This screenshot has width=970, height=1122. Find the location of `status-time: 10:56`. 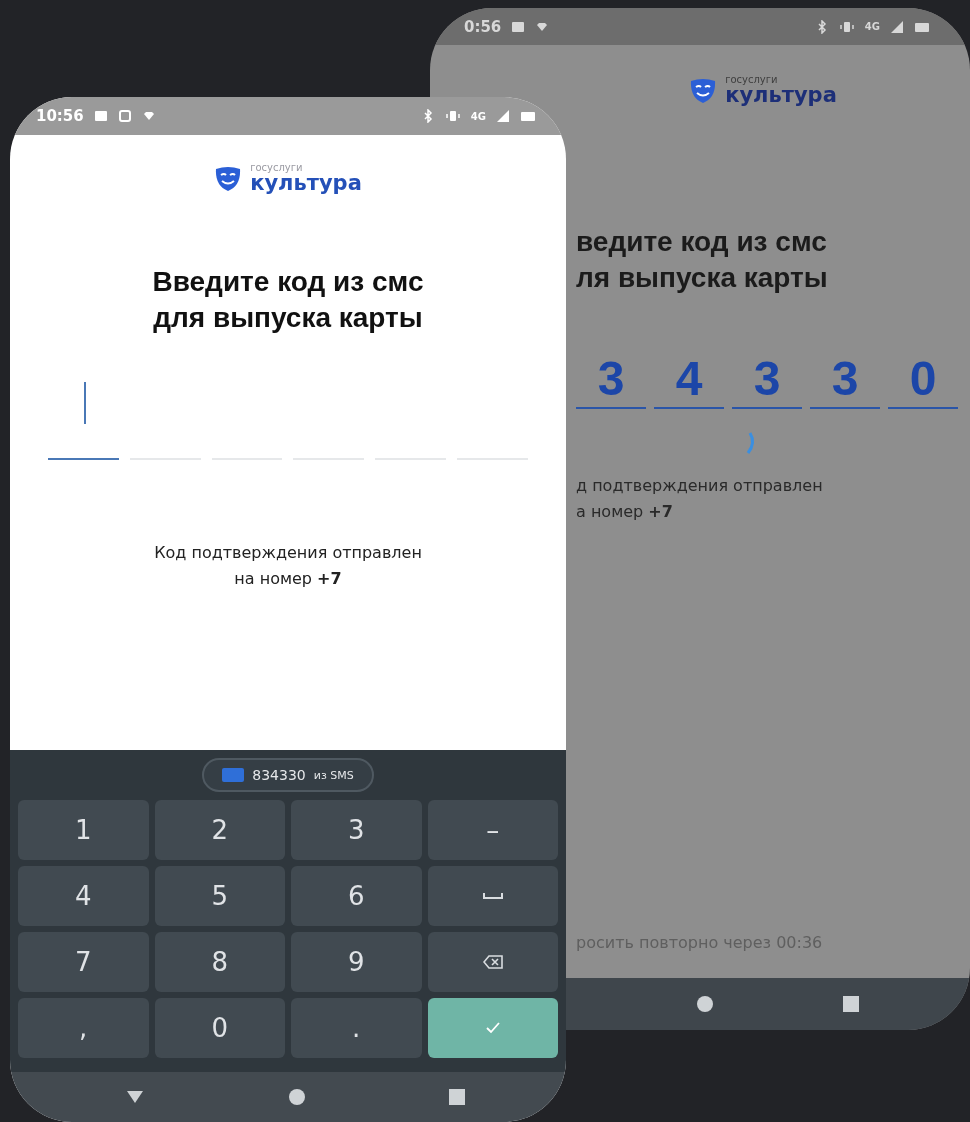

status-time: 10:56 is located at coordinates (60, 116).